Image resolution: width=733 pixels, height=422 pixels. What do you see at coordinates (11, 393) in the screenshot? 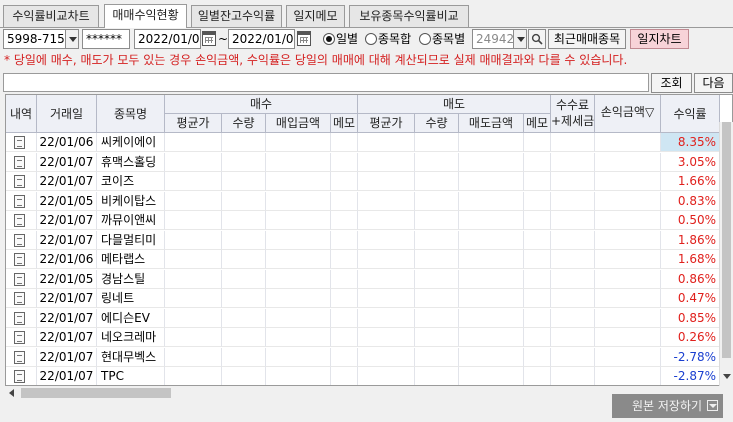
I see `scroll-left-arrow-icon` at bounding box center [11, 393].